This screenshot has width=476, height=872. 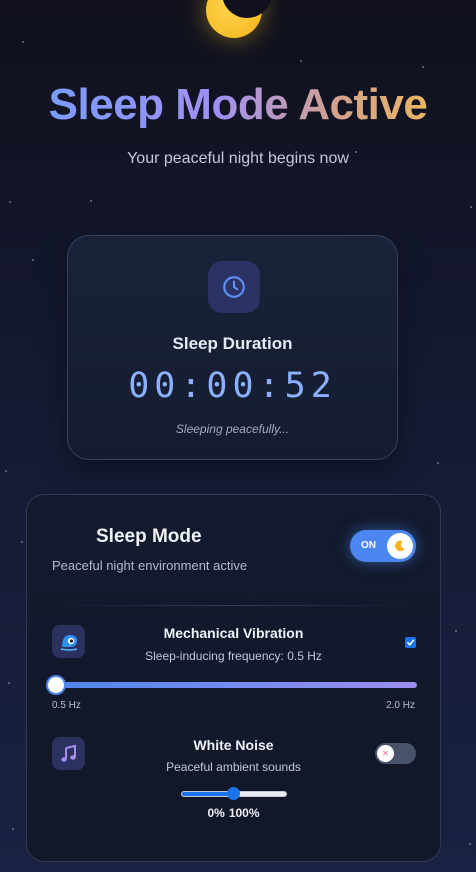 What do you see at coordinates (244, 813) in the screenshot?
I see `volume-max-label: 100%` at bounding box center [244, 813].